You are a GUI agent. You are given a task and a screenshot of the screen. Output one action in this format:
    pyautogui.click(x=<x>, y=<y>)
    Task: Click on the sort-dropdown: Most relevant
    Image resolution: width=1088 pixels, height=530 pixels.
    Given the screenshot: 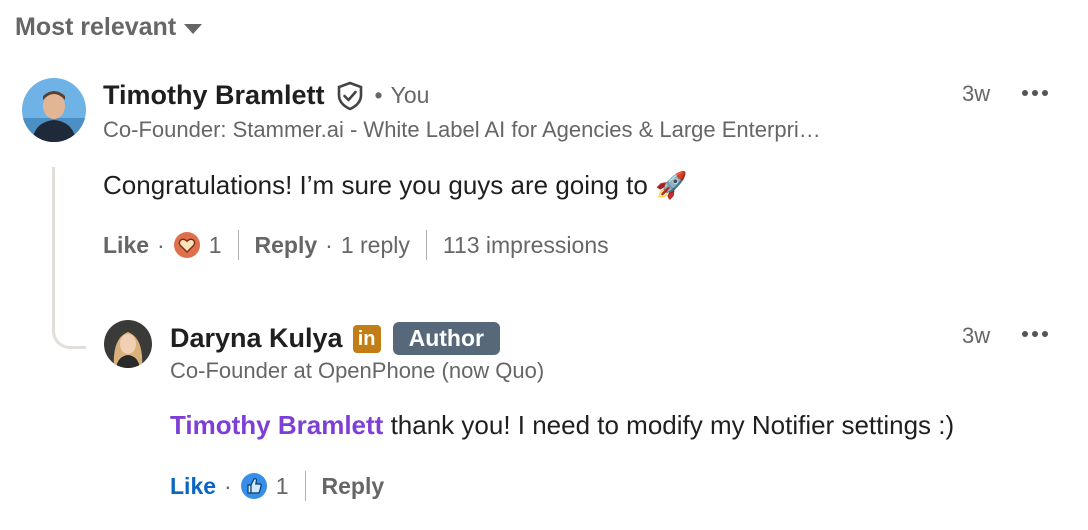 What is the action you would take?
    pyautogui.click(x=109, y=27)
    